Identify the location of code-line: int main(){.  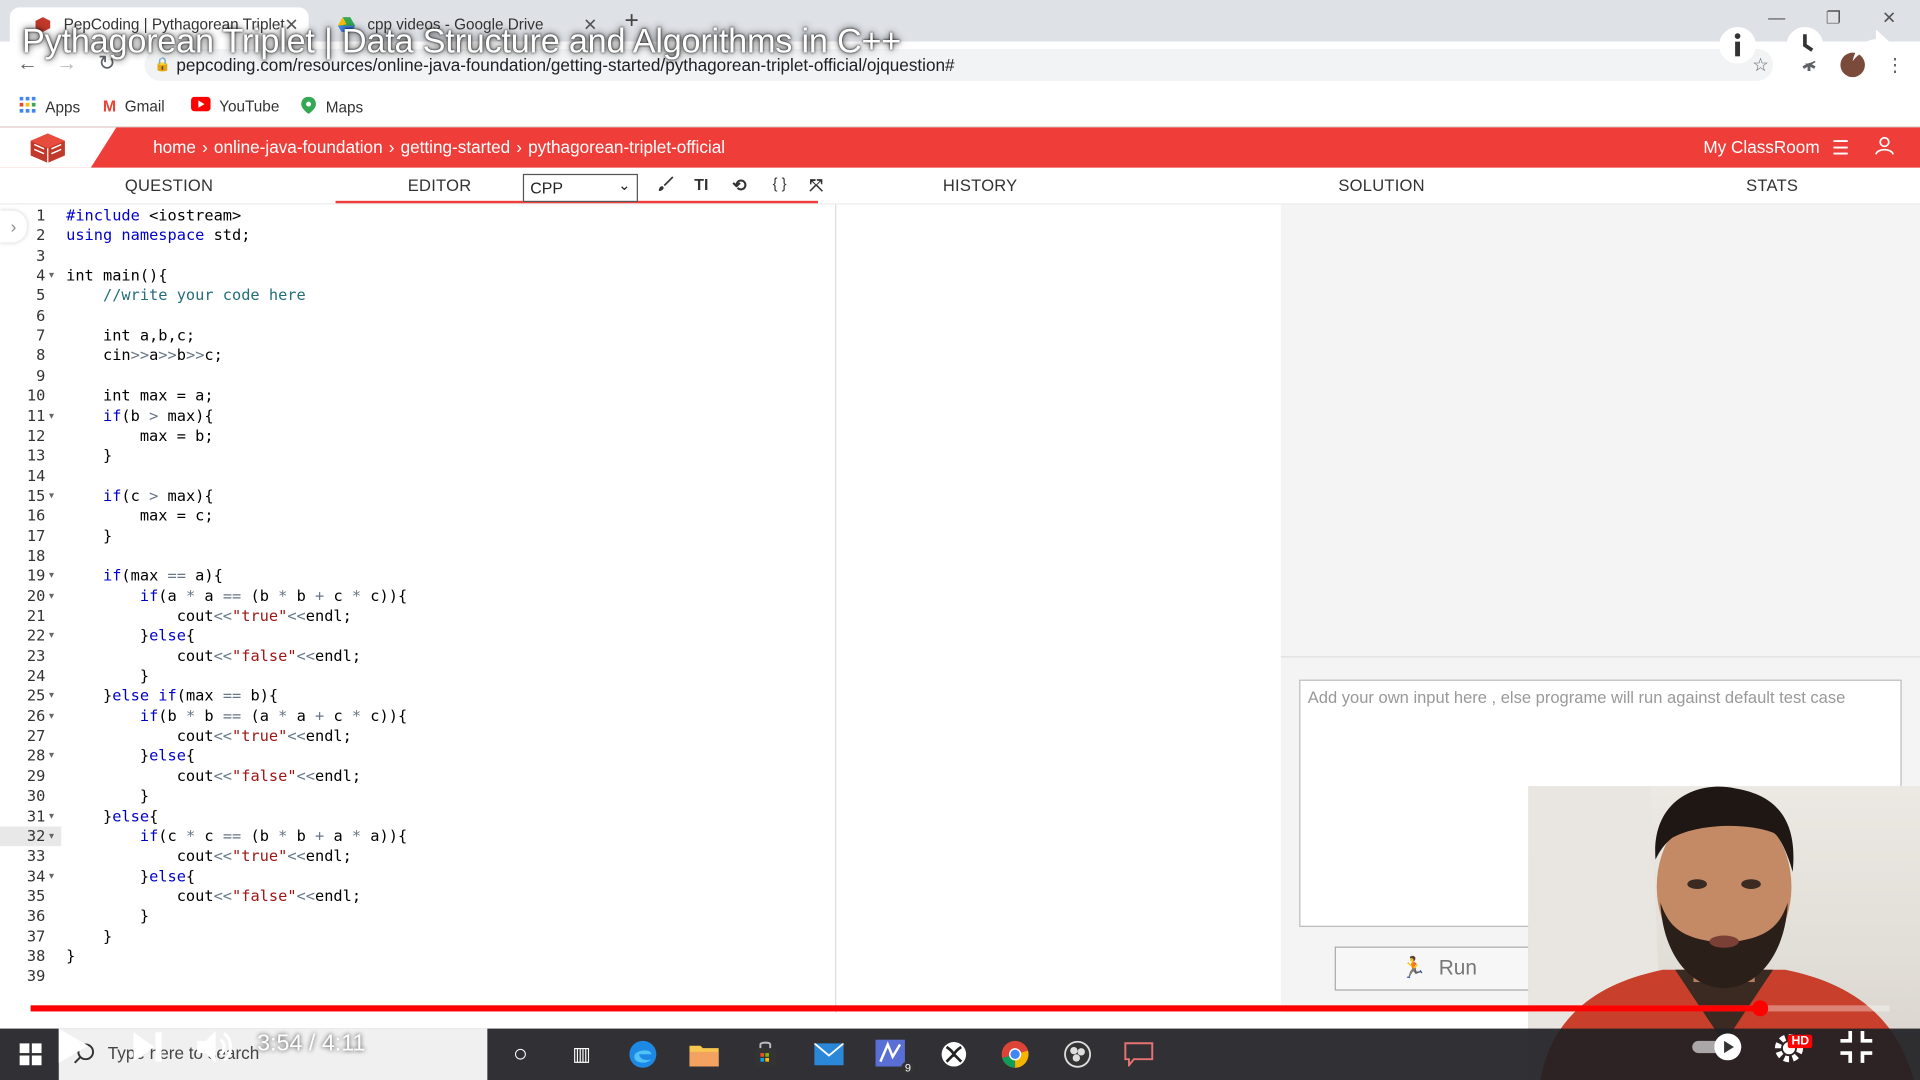
(116, 276).